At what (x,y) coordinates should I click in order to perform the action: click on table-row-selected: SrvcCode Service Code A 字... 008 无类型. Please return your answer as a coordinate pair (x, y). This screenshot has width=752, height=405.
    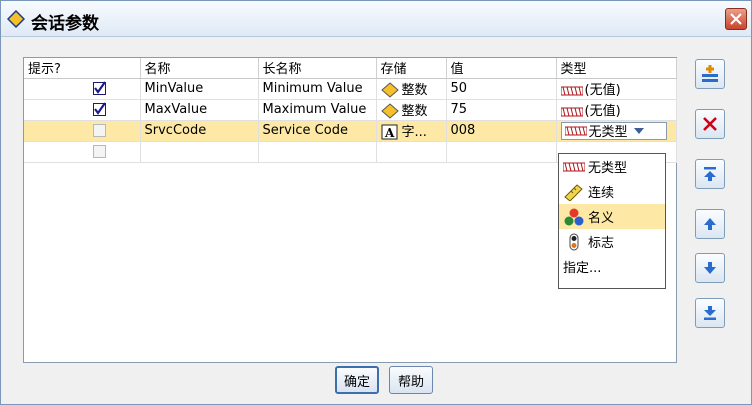
    Looking at the image, I should click on (350, 131).